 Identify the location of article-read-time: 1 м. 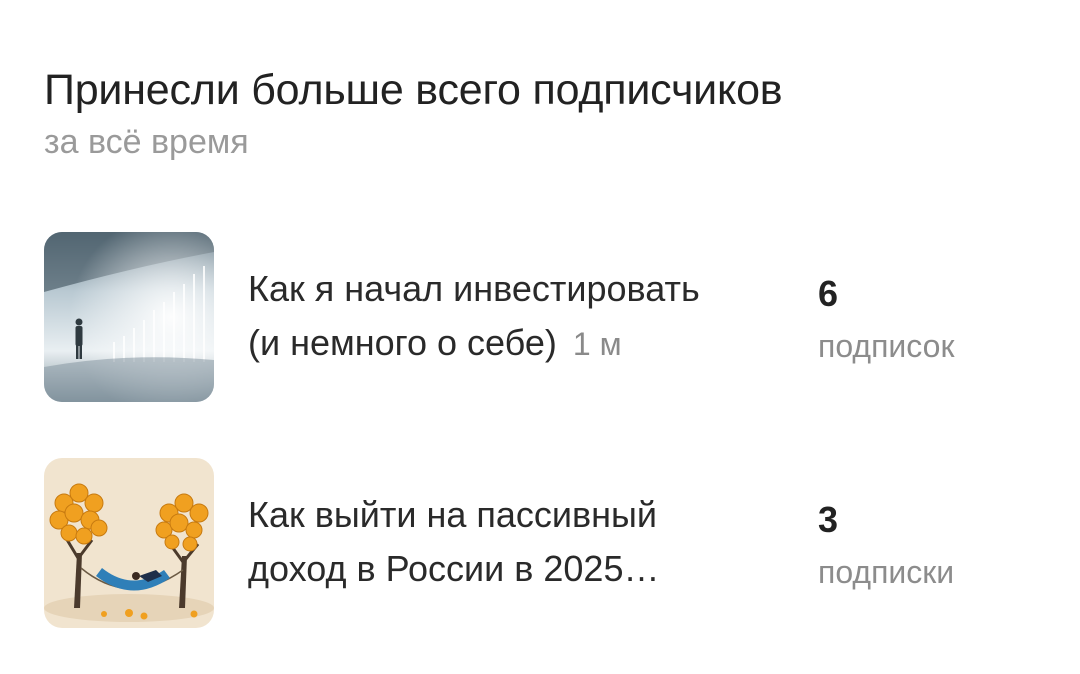
(597, 344).